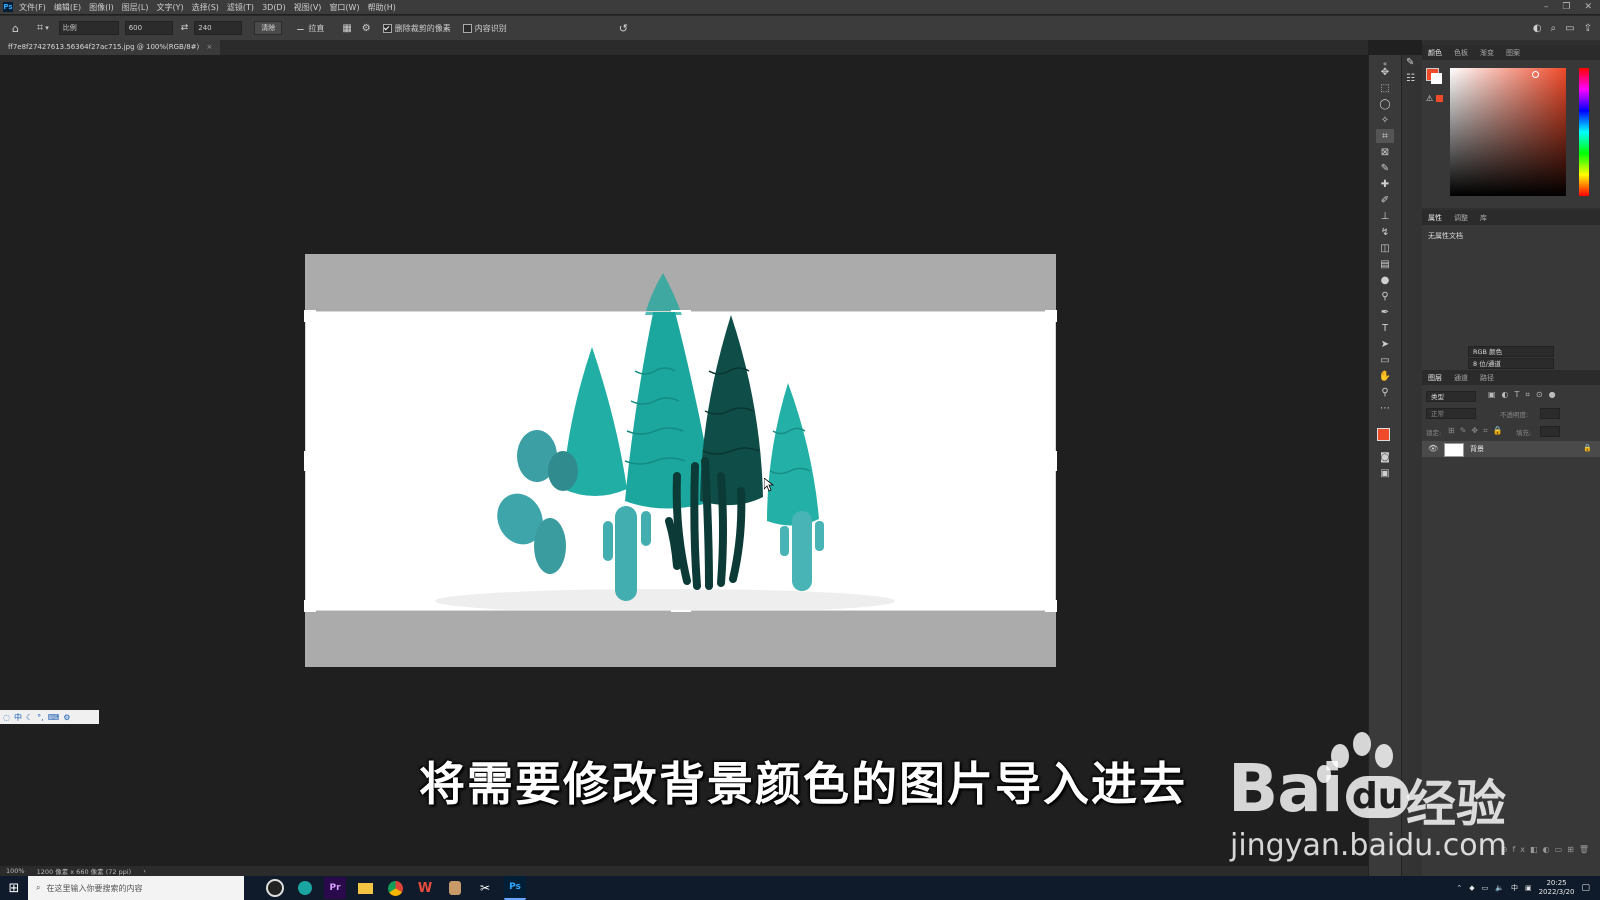  What do you see at coordinates (681, 611) in the screenshot?
I see `crop-handle-bottom` at bounding box center [681, 611].